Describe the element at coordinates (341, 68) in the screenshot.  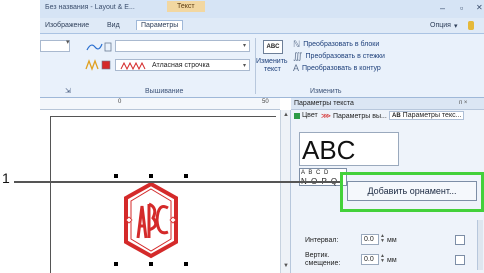
I see `convert-to-outline-label: Преобразовать в контур` at that location.